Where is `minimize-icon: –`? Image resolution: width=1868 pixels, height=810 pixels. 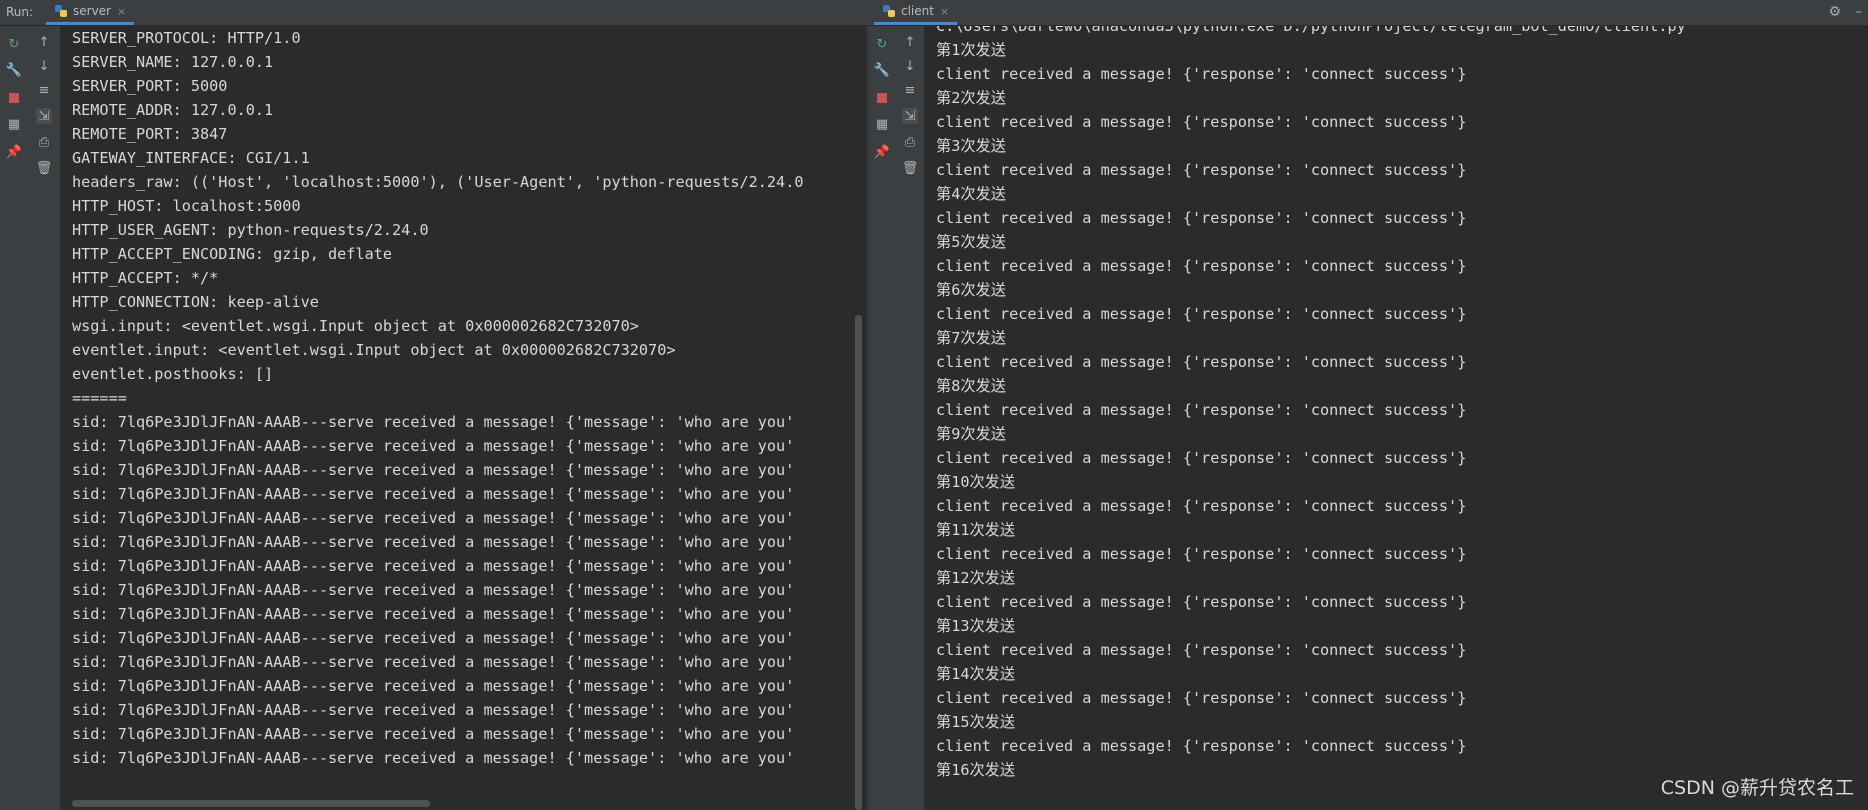
minimize-icon: – is located at coordinates (1858, 12).